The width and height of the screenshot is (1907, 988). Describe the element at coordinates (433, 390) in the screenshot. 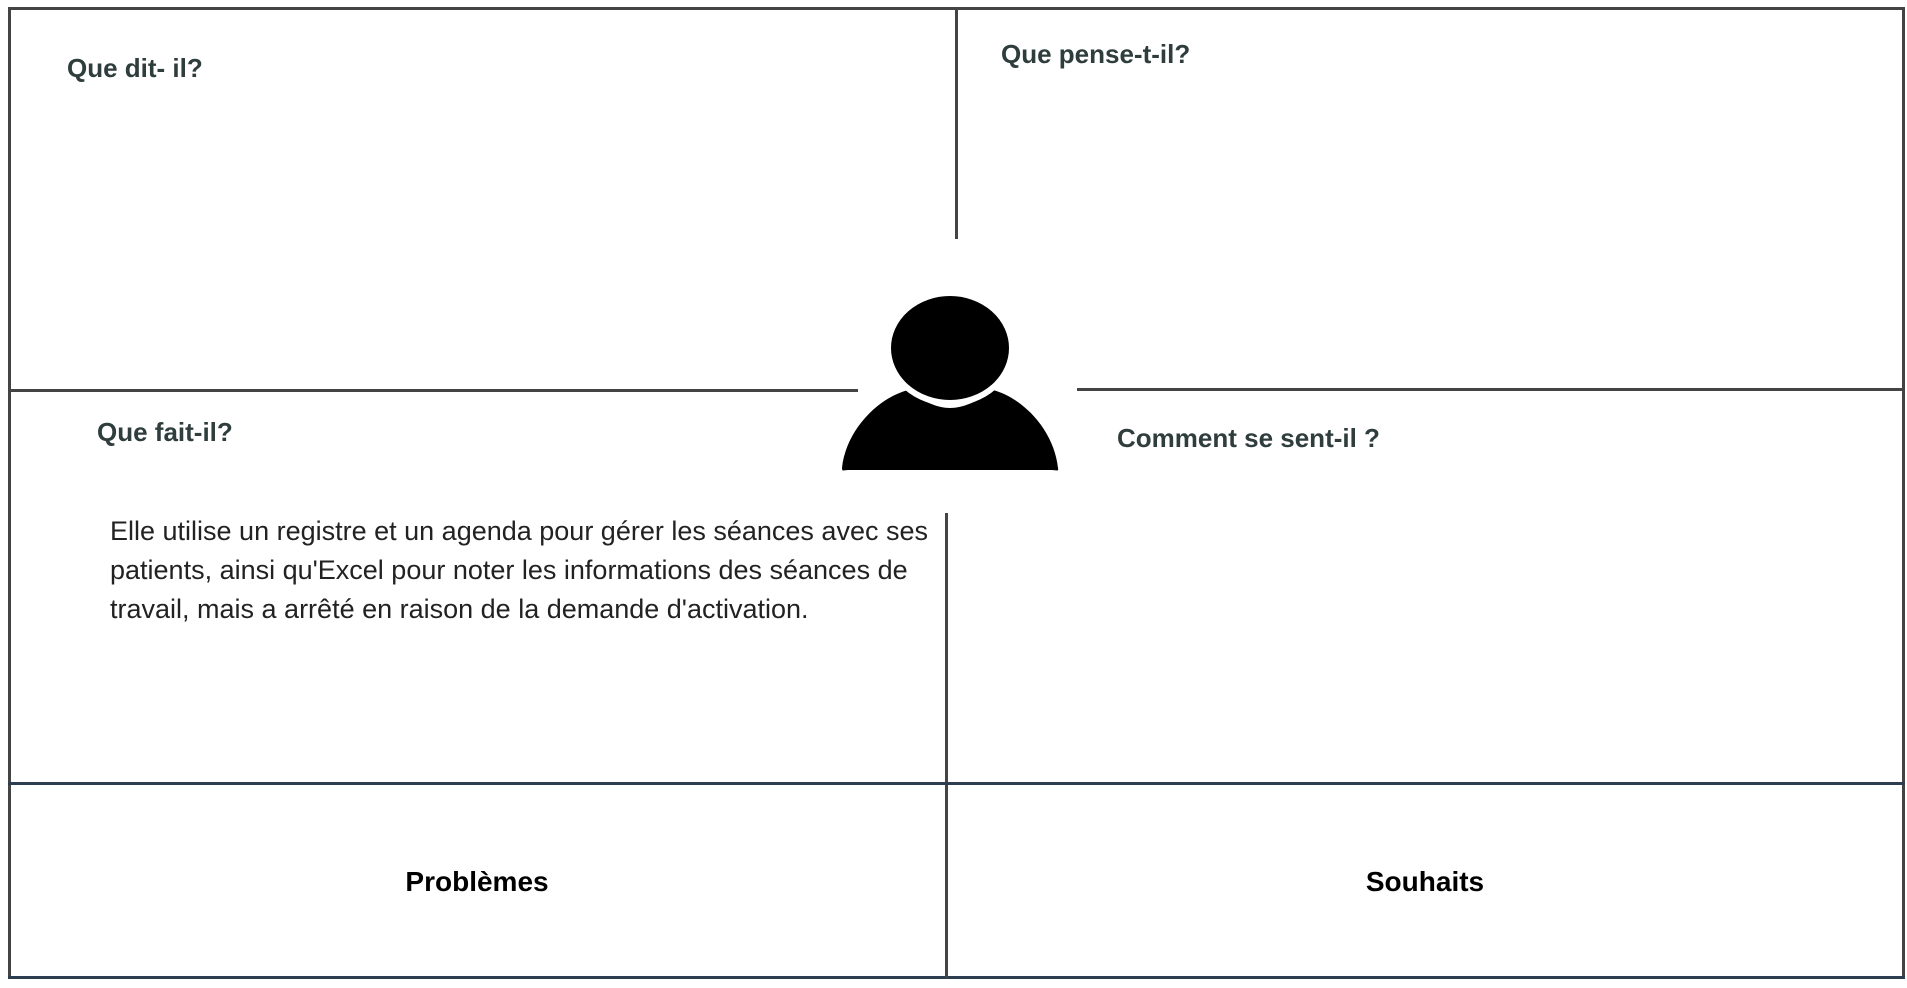

I see `divider-mid-left` at that location.